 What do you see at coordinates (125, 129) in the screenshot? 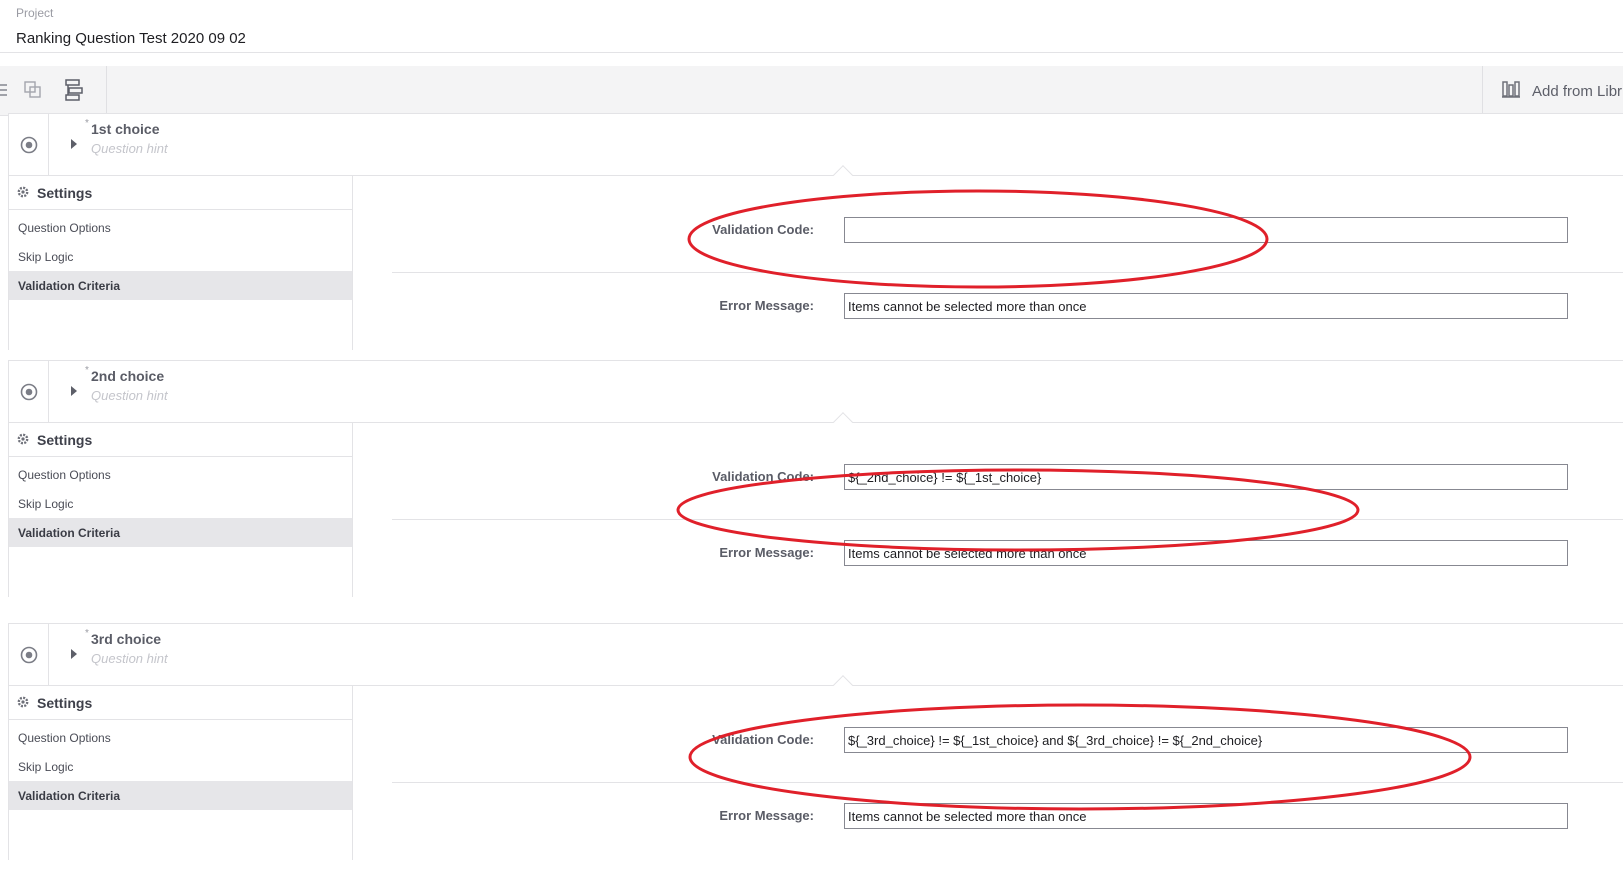
I see `question-label: 1st choice` at bounding box center [125, 129].